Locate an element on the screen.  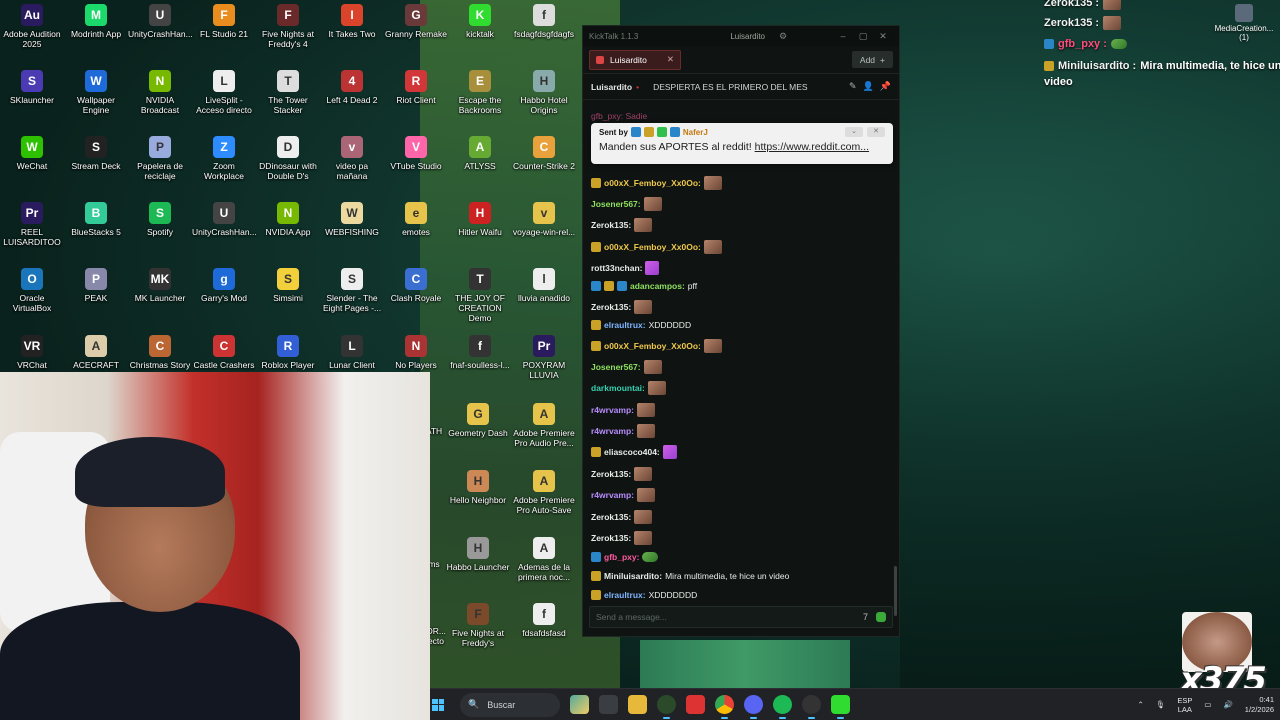
desktop-icon: C Clash Royale is located at coordinates (416, 285).